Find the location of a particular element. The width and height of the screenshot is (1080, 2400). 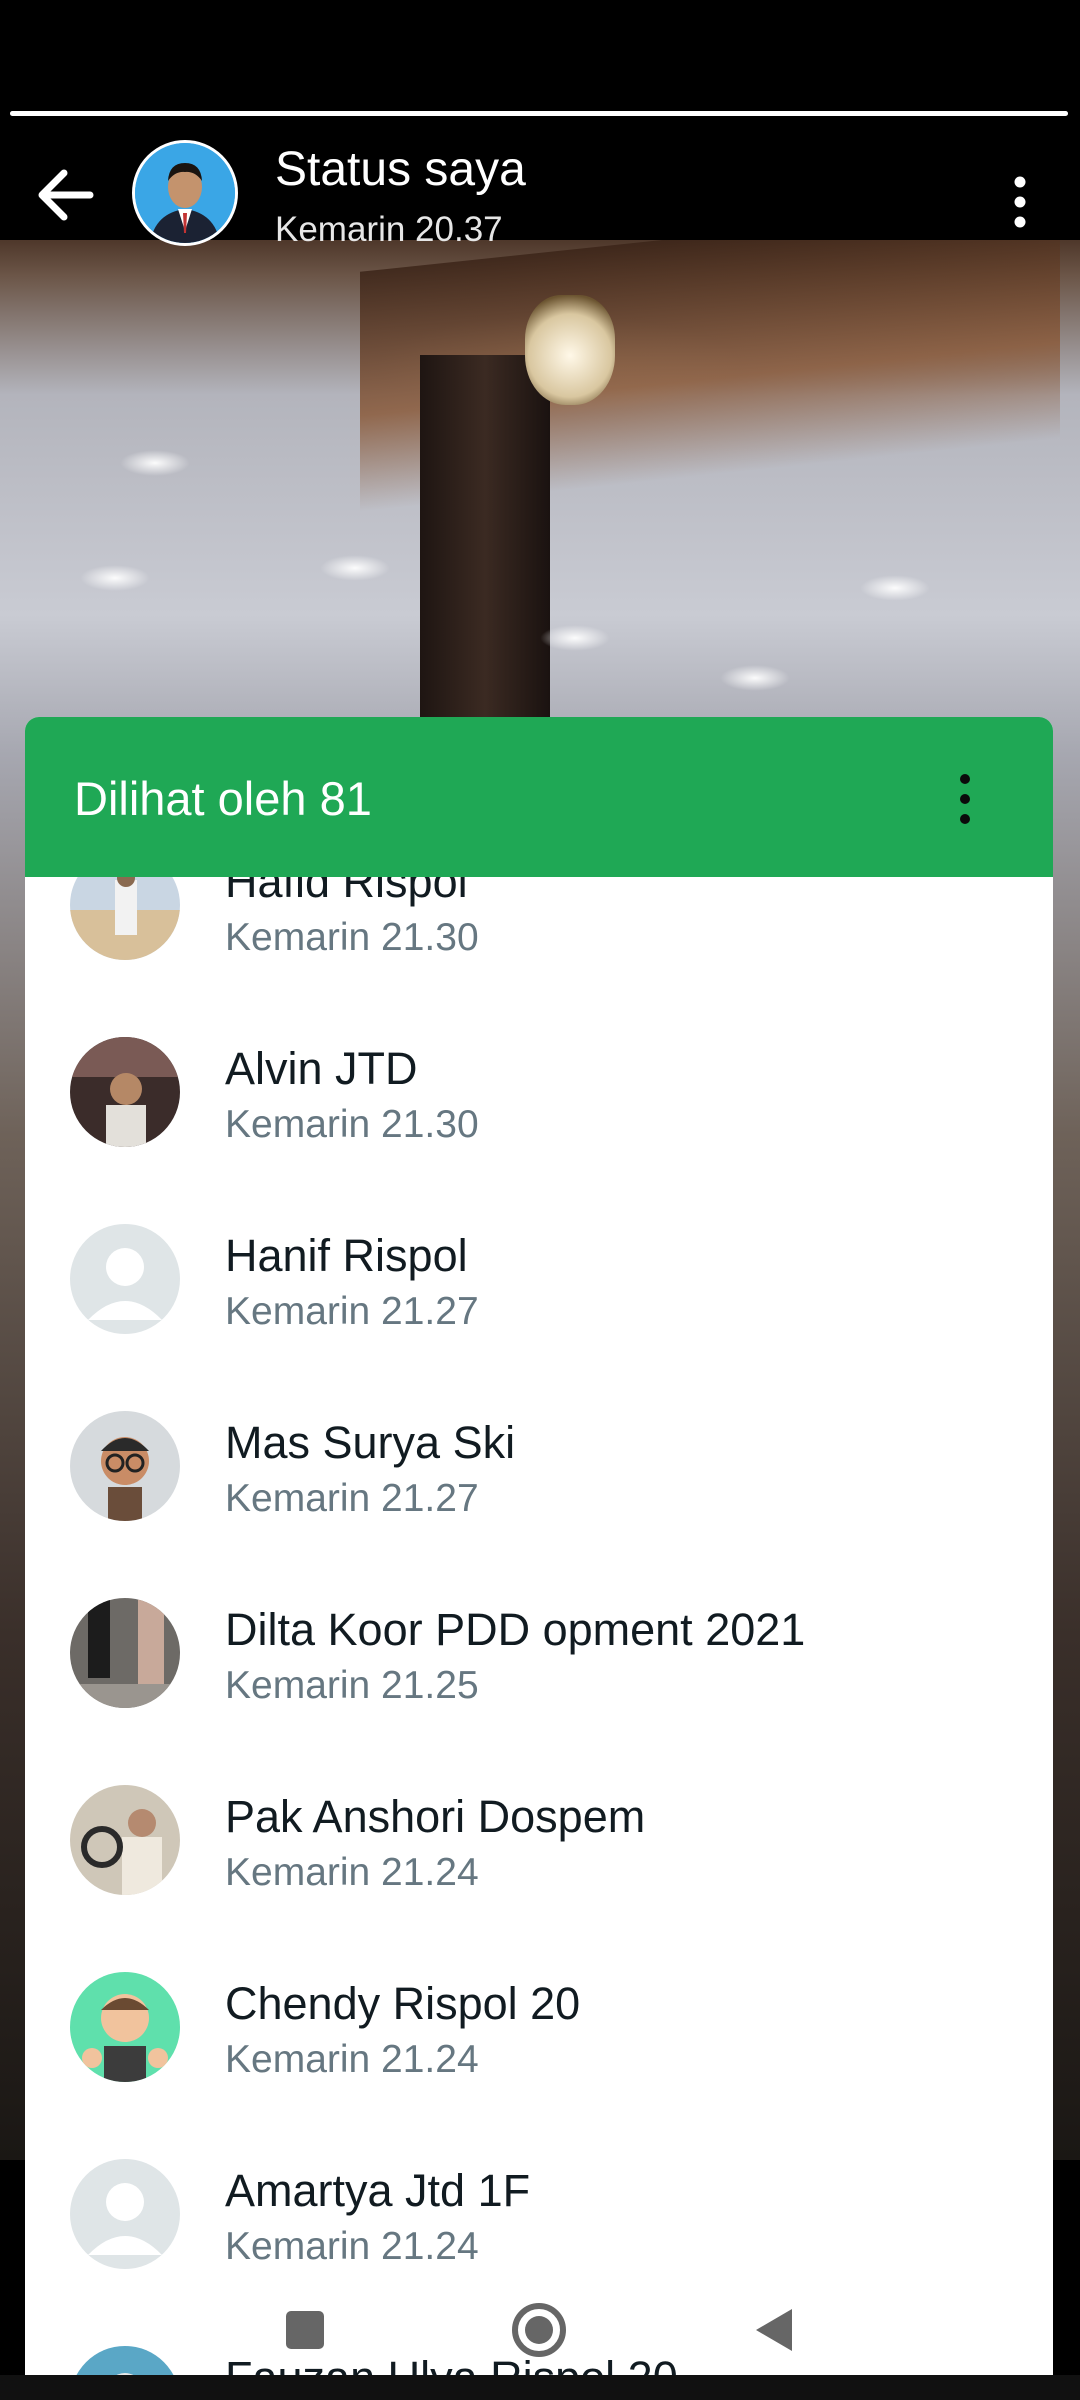

home-button is located at coordinates (539, 2330).